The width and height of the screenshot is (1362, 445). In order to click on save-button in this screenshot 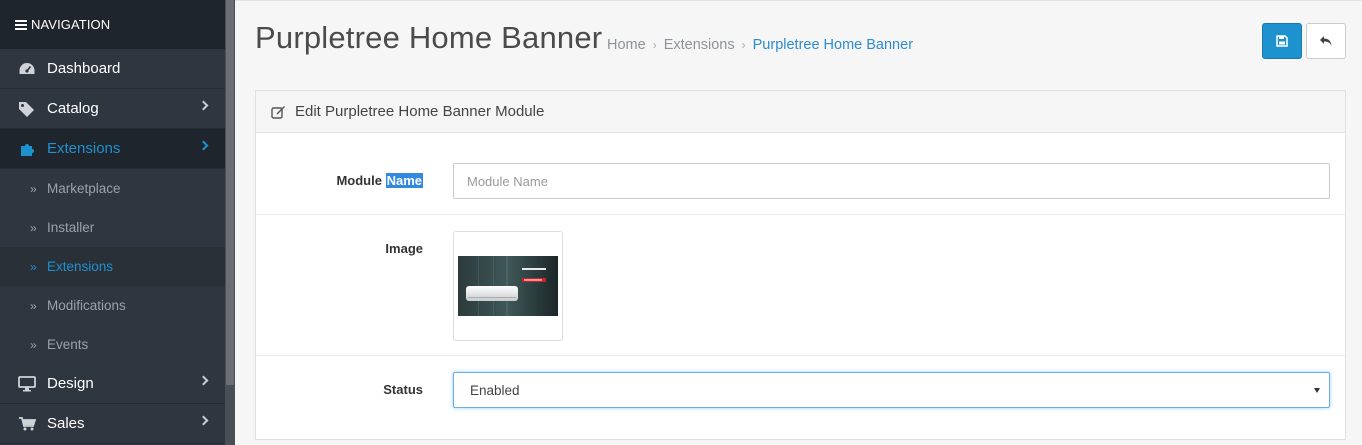, I will do `click(1282, 41)`.